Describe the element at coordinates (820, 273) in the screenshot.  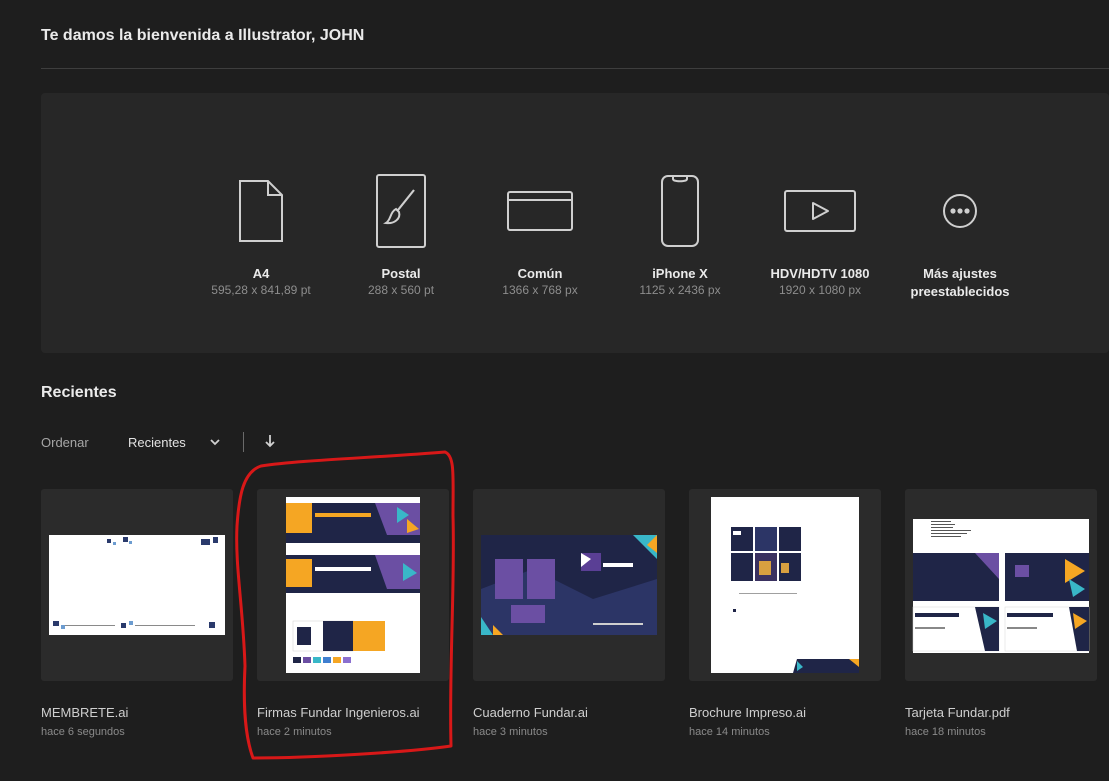
I see `preset-name: HDV/HDTV 1080` at that location.